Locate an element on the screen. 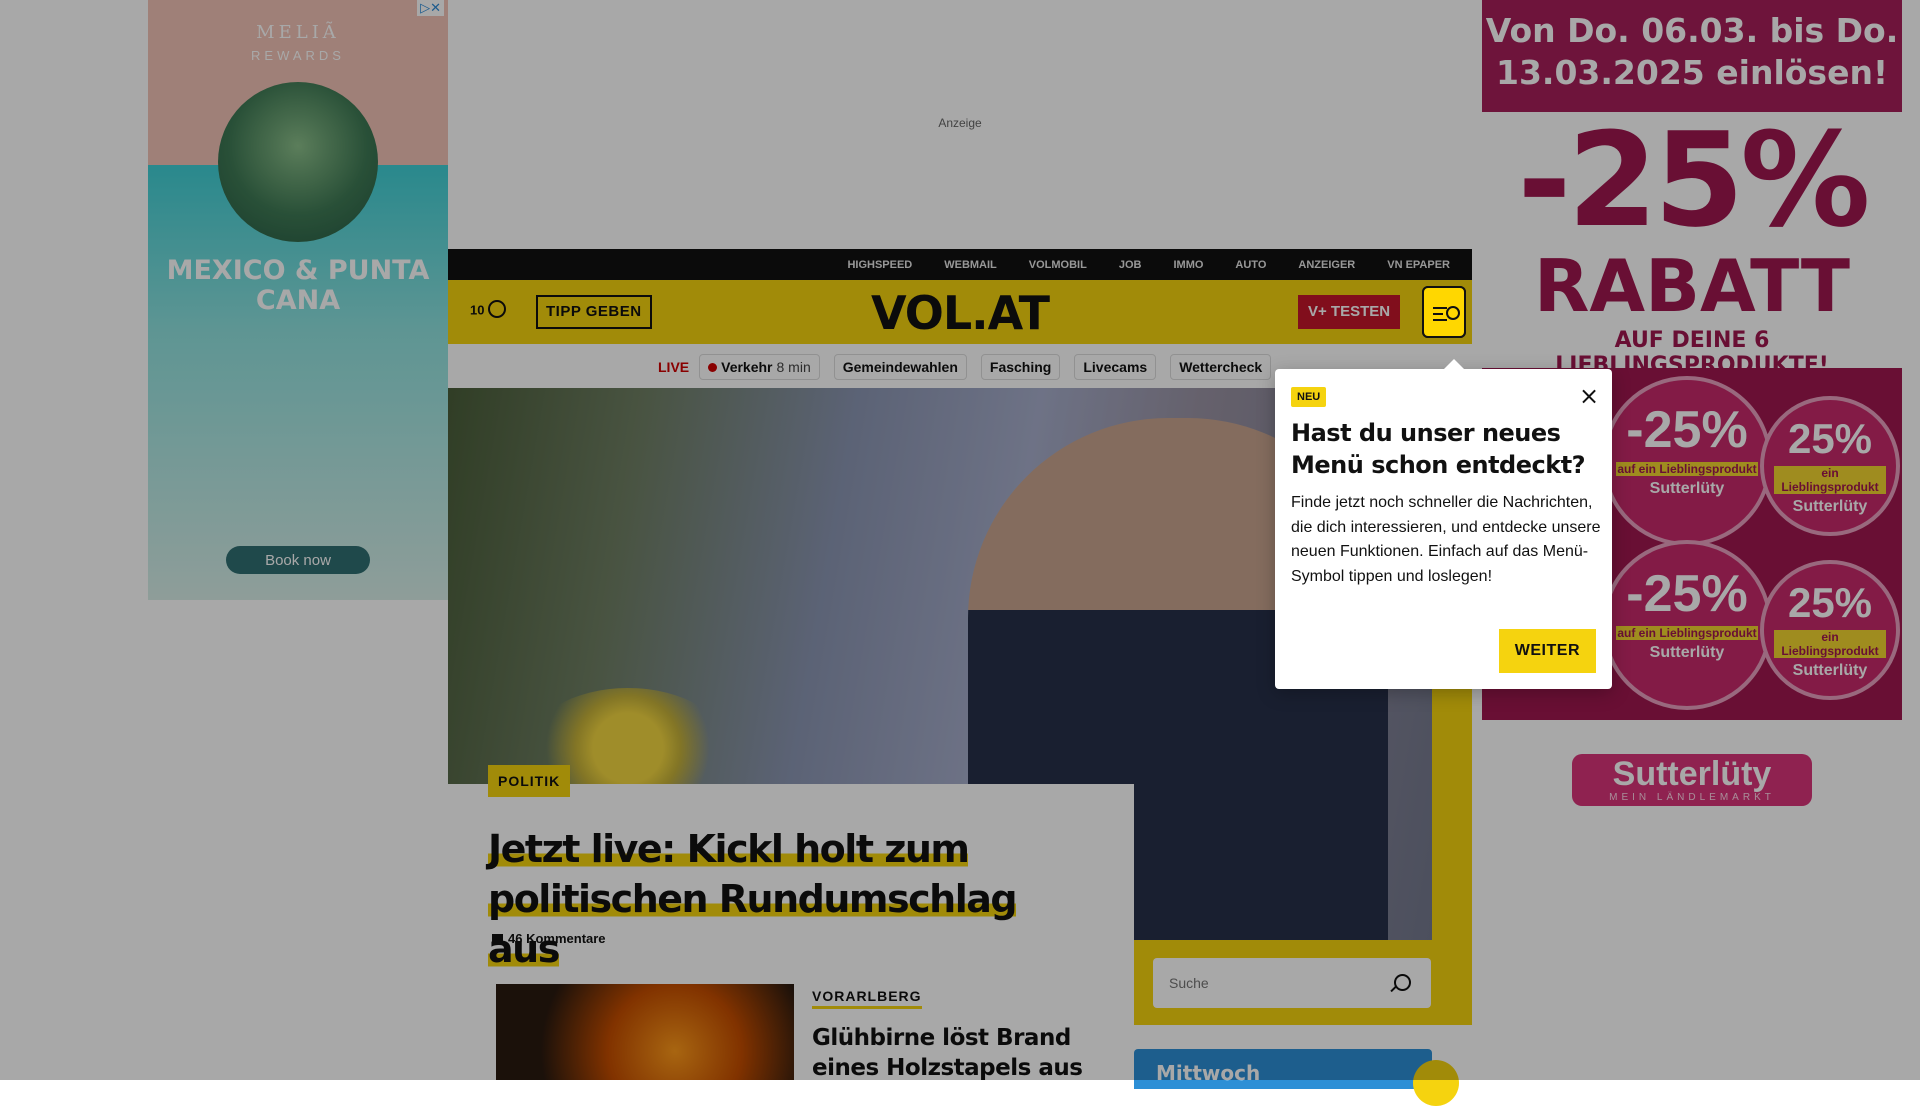  close-icon: × is located at coordinates (1589, 396).